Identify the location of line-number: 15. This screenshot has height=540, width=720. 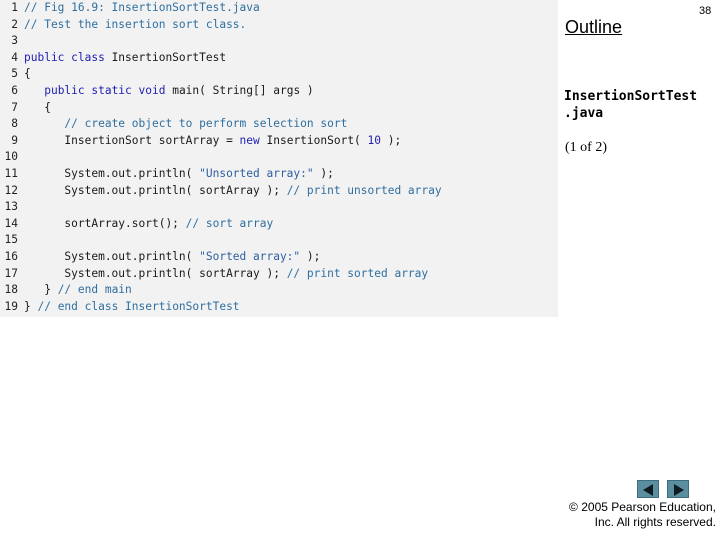
(11, 240).